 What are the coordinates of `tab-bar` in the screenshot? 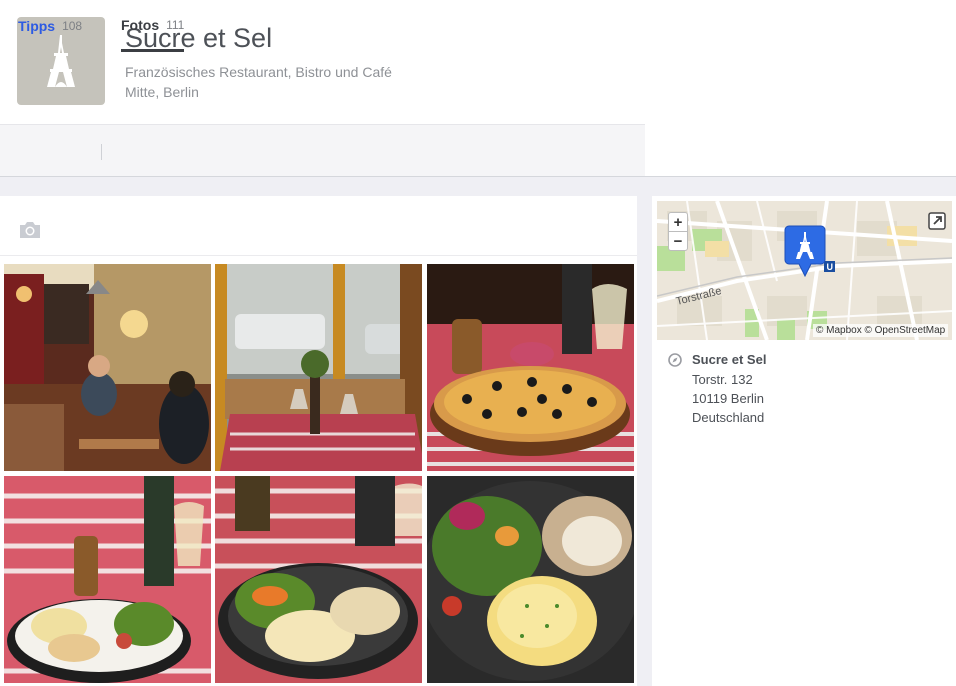 It's located at (322, 150).